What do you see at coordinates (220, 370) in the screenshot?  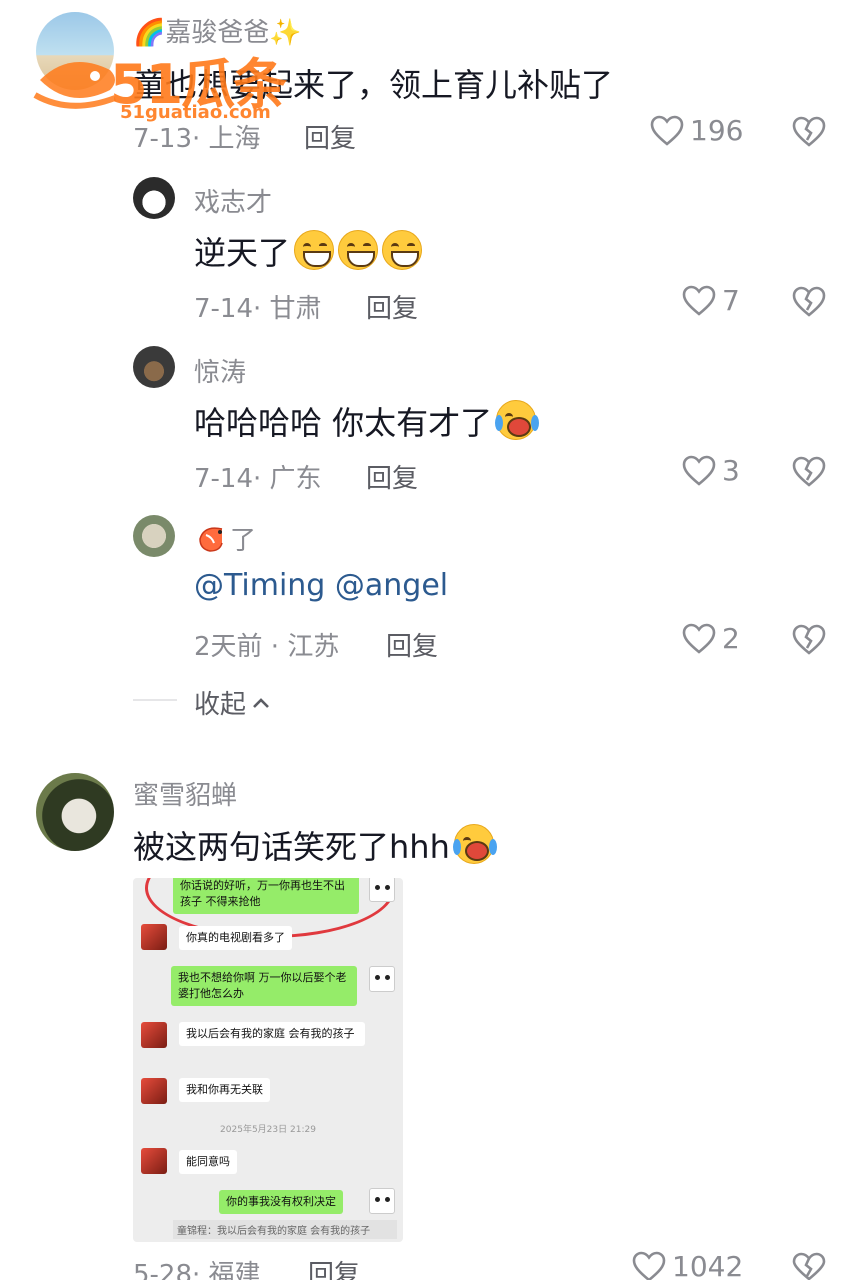 I see `comment-username: 惊涛` at bounding box center [220, 370].